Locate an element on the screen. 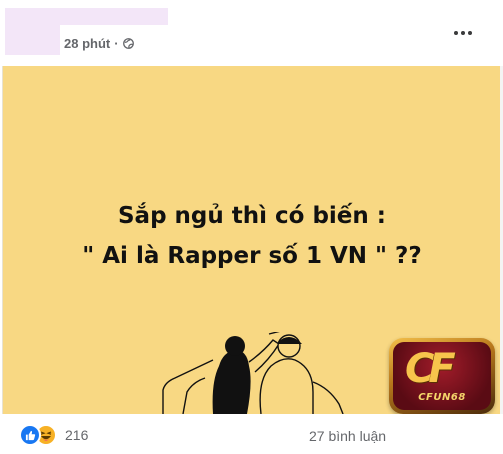 The width and height of the screenshot is (503, 454). post-timestamp: 28 phút is located at coordinates (87, 43).